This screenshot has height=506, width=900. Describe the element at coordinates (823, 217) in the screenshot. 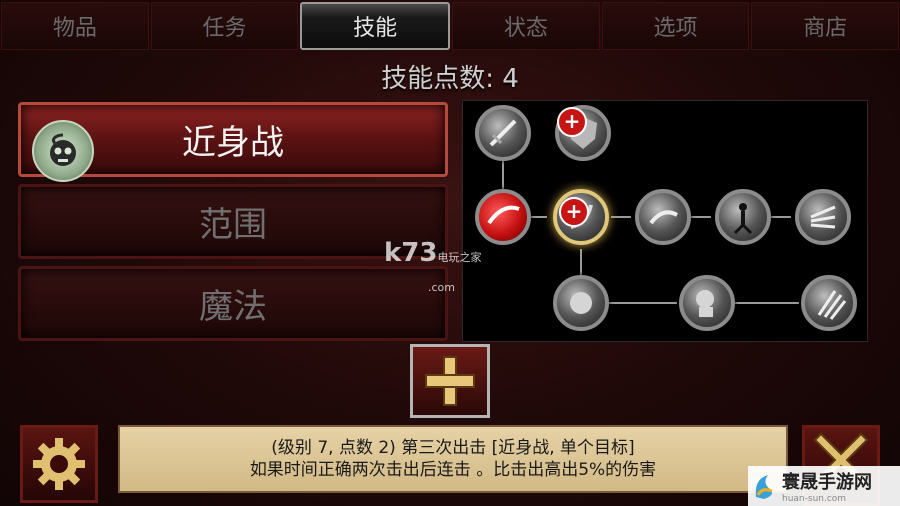

I see `whirl-skill-icon` at that location.